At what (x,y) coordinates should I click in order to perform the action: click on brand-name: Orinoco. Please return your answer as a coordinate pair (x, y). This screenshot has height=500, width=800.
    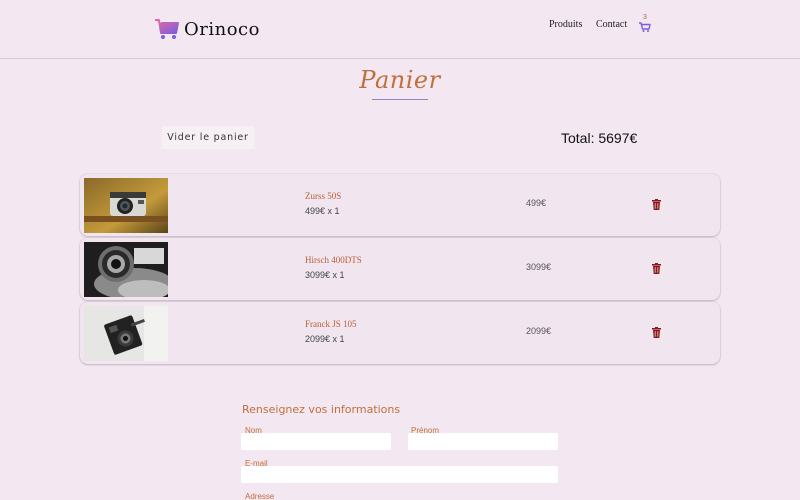
    Looking at the image, I should click on (222, 29).